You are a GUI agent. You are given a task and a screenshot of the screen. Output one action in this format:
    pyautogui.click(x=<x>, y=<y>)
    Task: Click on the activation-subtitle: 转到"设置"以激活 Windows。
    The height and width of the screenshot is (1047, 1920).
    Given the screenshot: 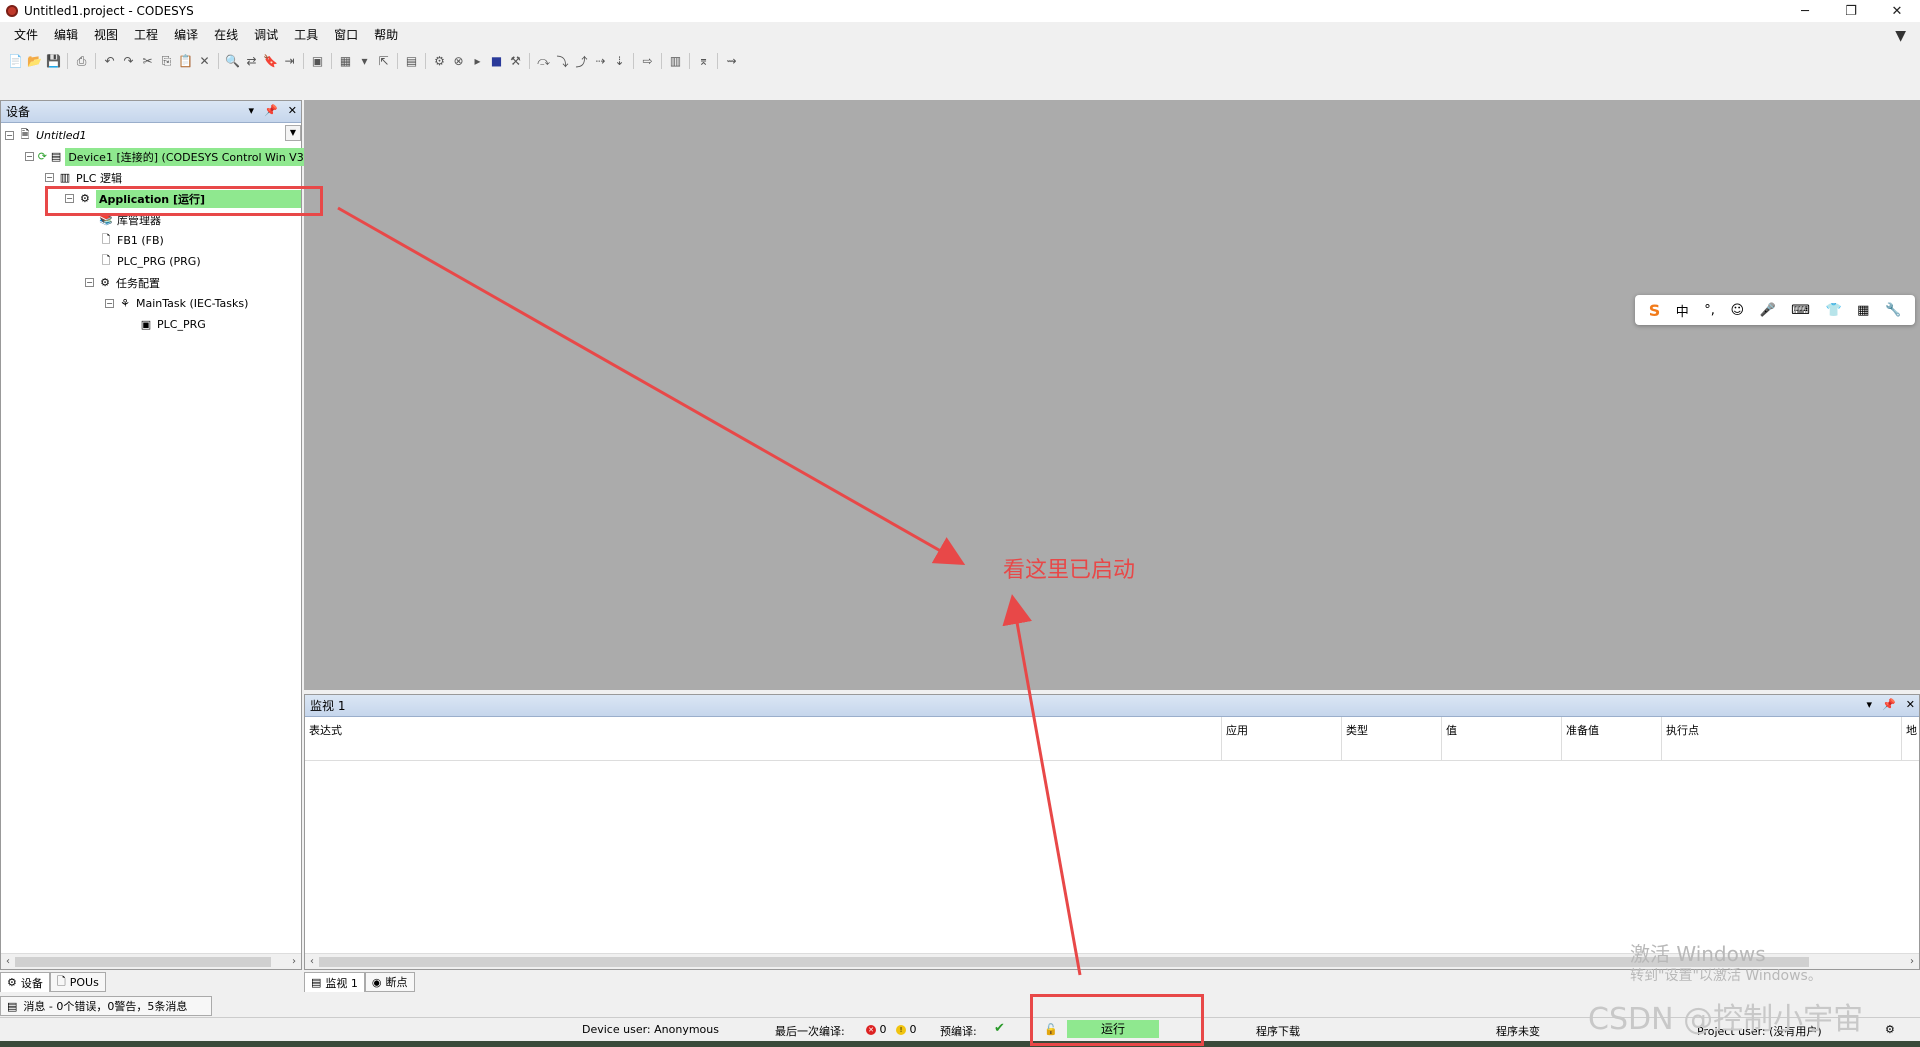 What is the action you would take?
    pyautogui.click(x=1726, y=976)
    